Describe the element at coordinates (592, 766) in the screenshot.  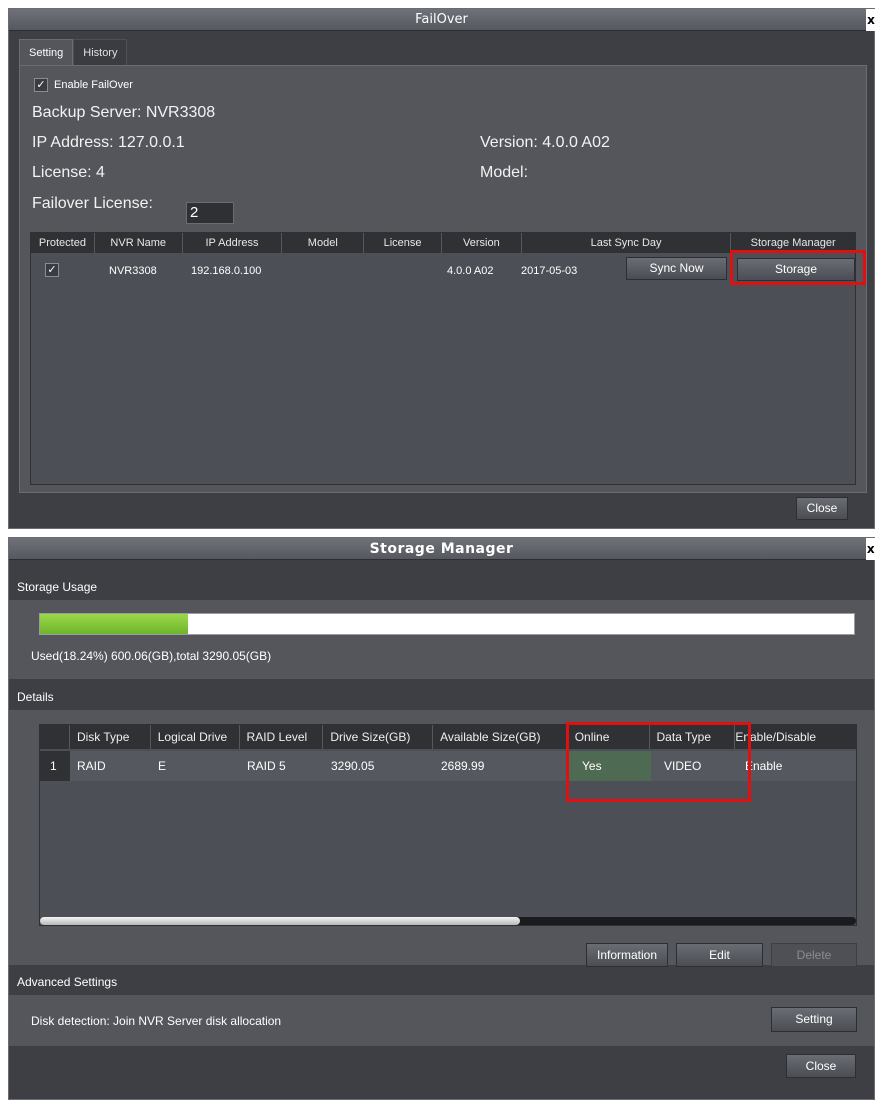
I see `cell-online: Yes` at that location.